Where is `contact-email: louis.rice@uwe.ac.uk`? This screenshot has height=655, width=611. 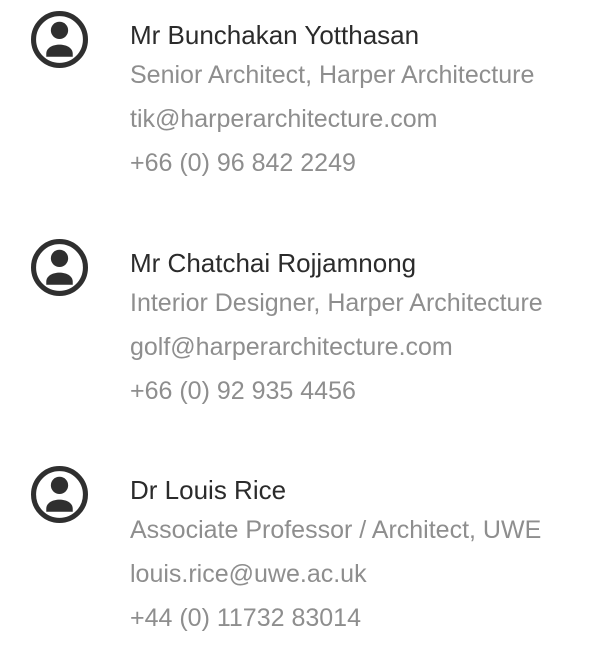
contact-email: louis.rice@uwe.ac.uk is located at coordinates (335, 574).